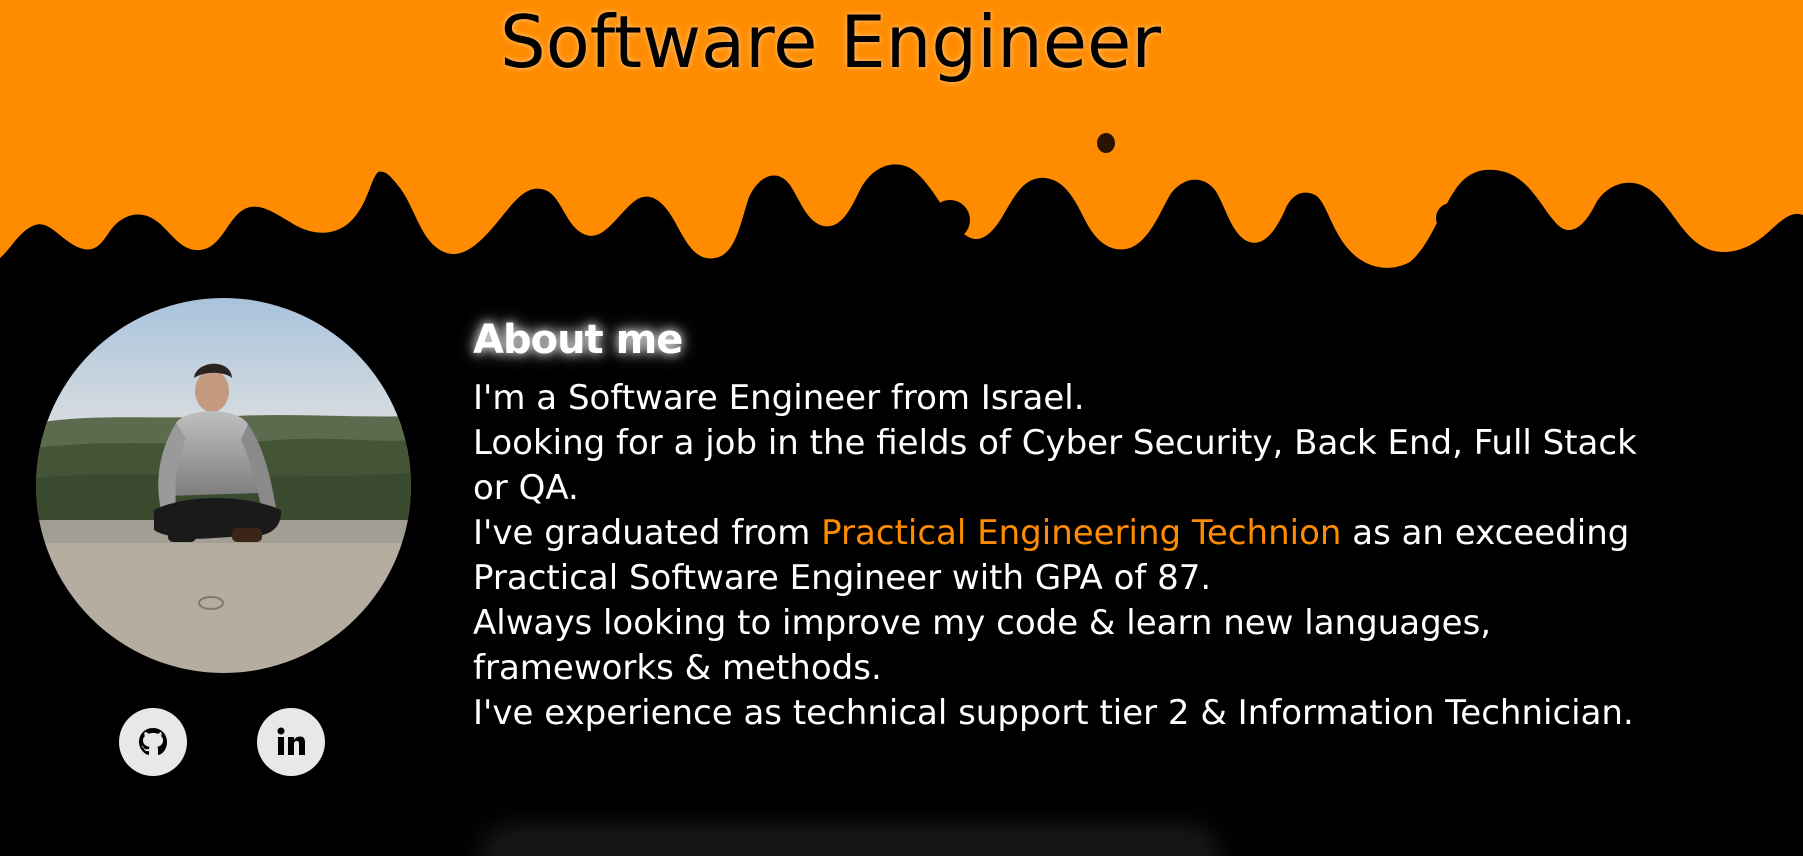  I want to click on avatar, so click(223, 485).